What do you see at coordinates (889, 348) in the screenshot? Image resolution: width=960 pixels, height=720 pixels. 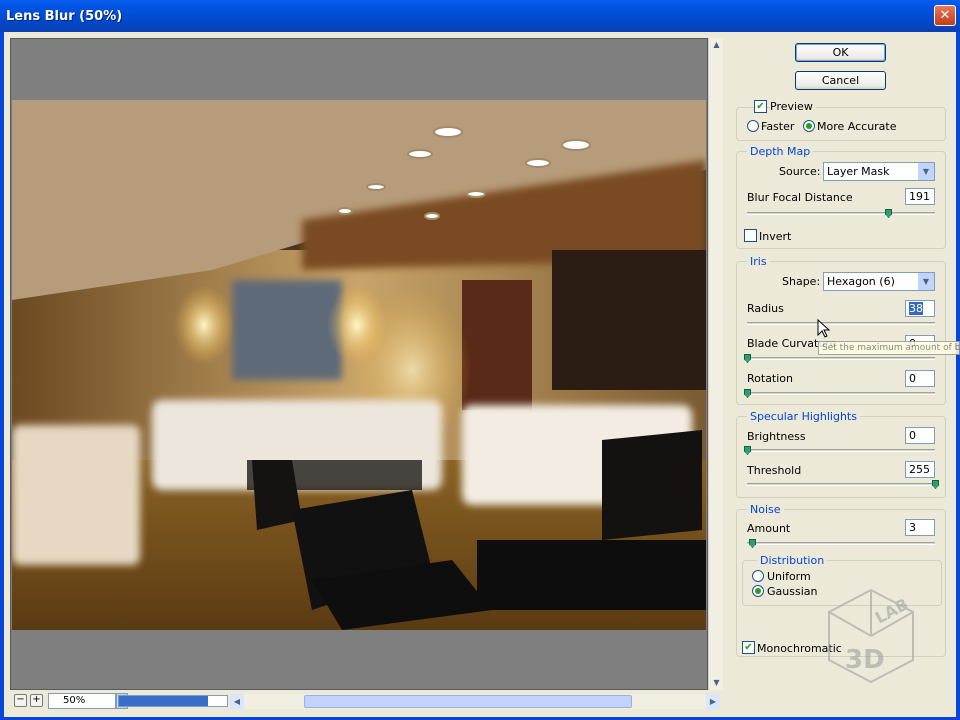 I see `tooltip: Set the maximum amount of blur` at bounding box center [889, 348].